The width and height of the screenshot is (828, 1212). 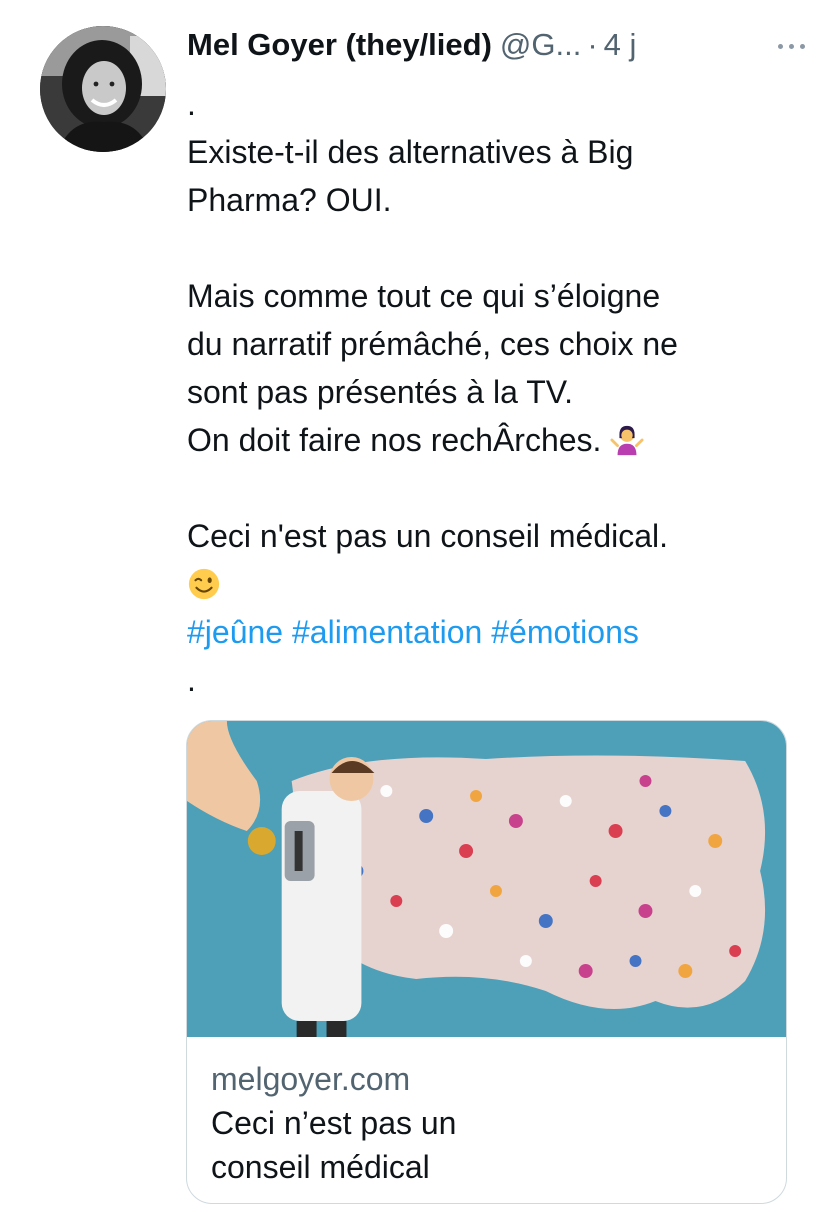 I want to click on card-title-line: Ceci n’est pas un, so click(x=488, y=1123).